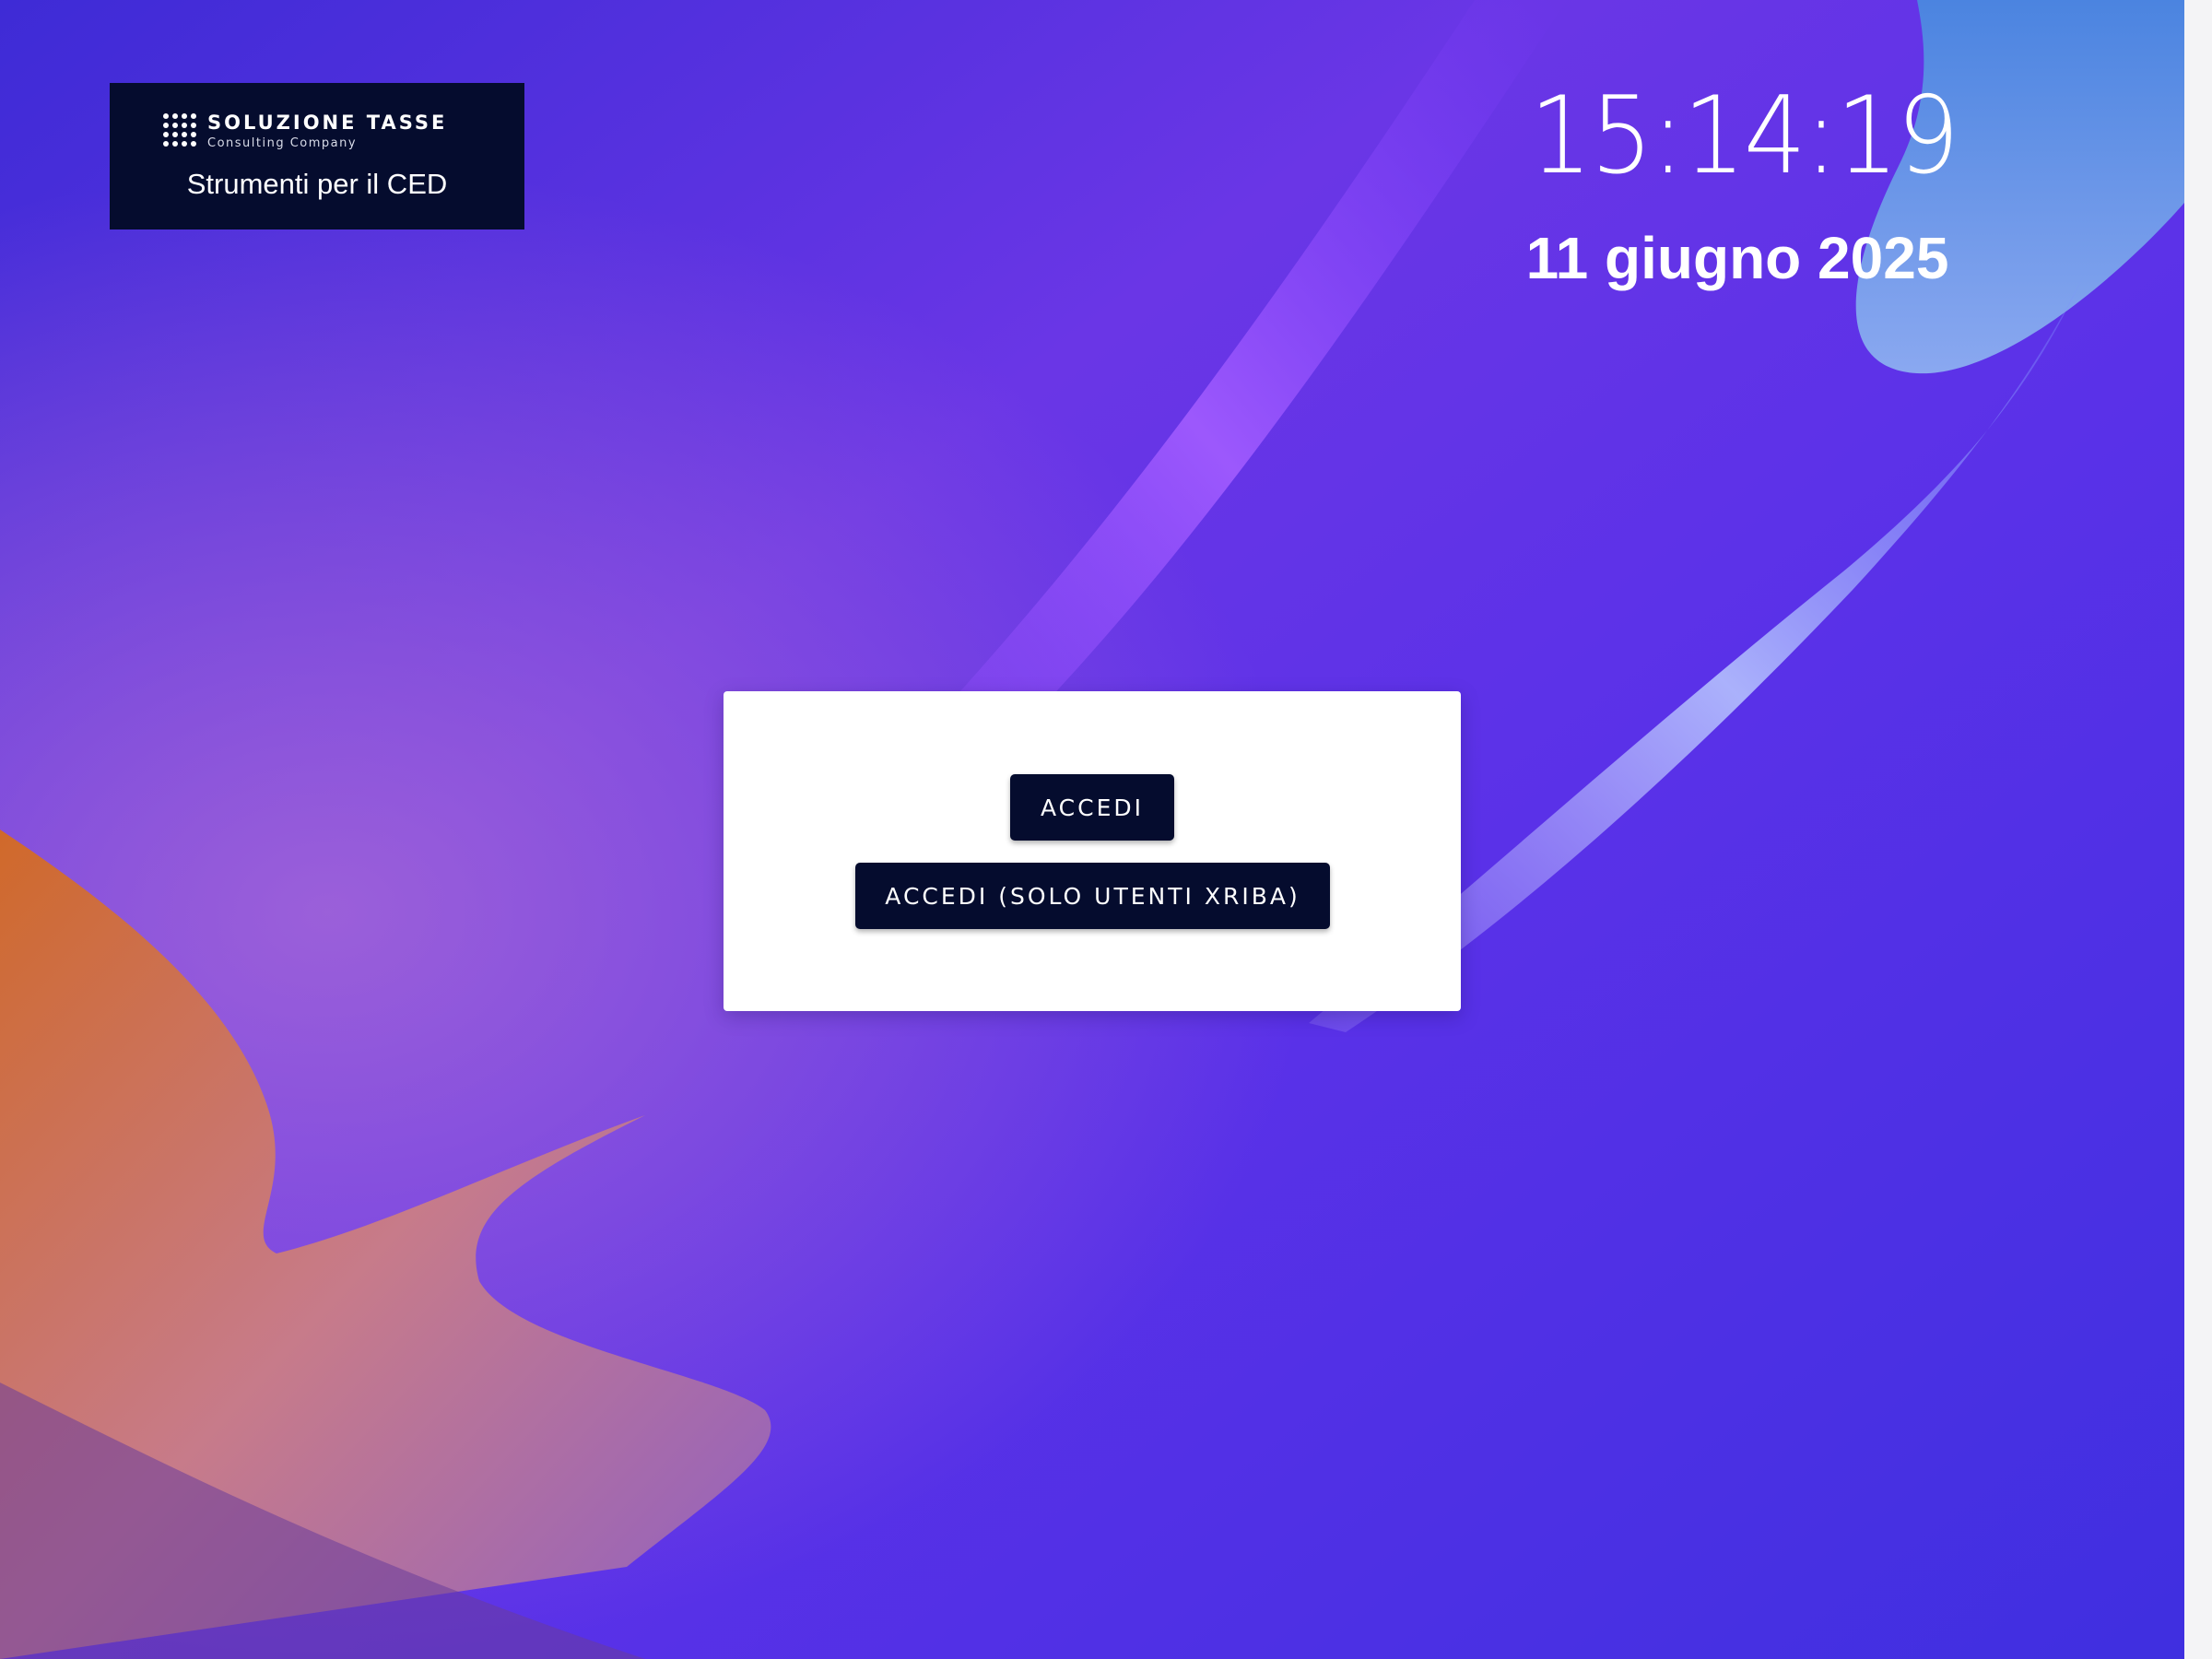 The width and height of the screenshot is (2212, 1659). I want to click on clock-date: 11 giugno 2025, so click(1737, 258).